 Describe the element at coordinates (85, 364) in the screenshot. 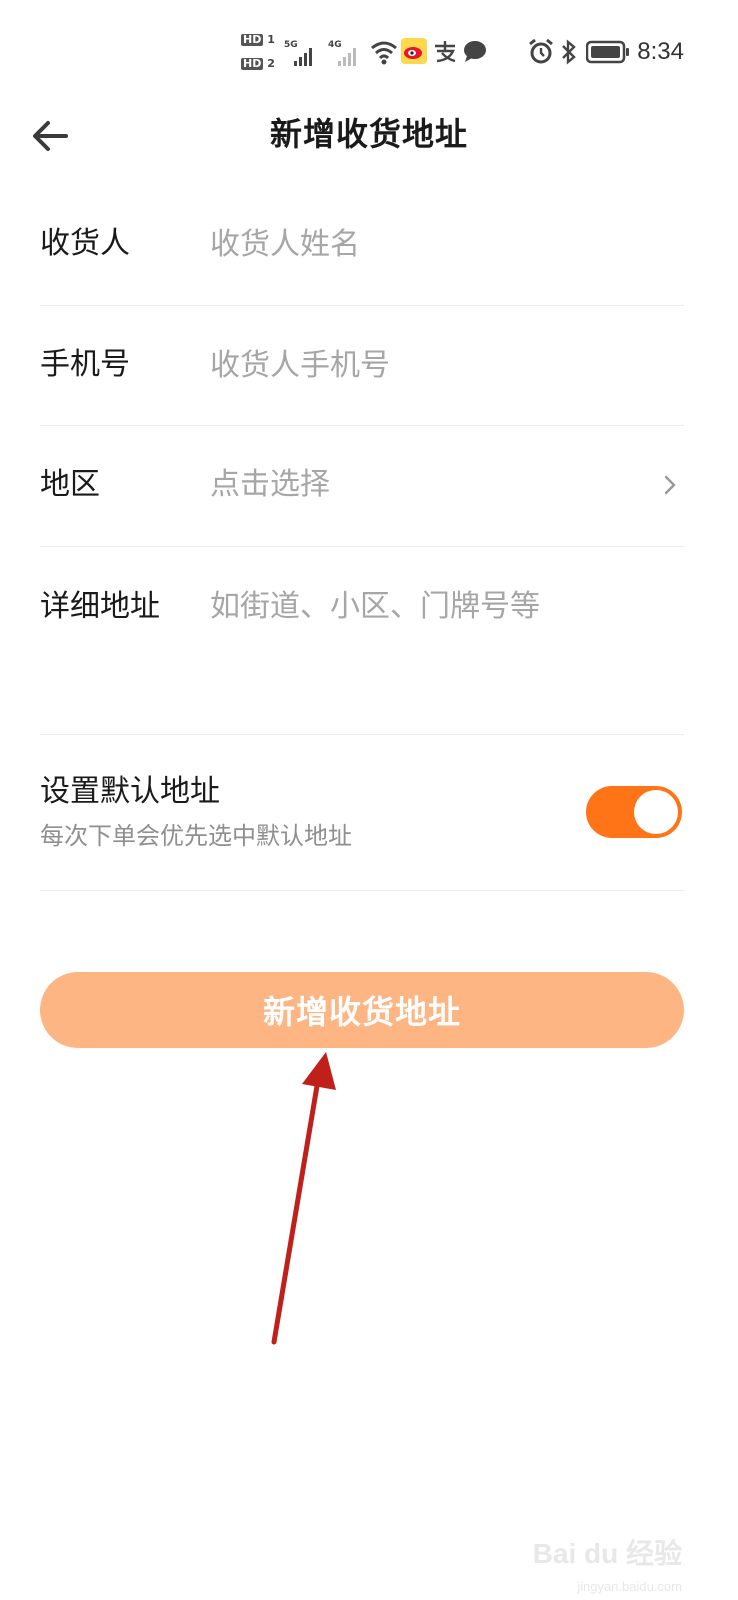

I see `phone-label: 手机号` at that location.